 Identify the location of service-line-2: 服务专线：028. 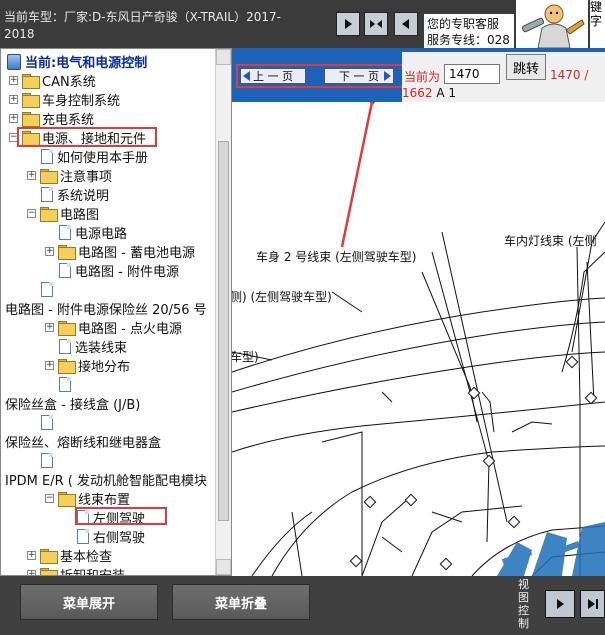
(468, 40).